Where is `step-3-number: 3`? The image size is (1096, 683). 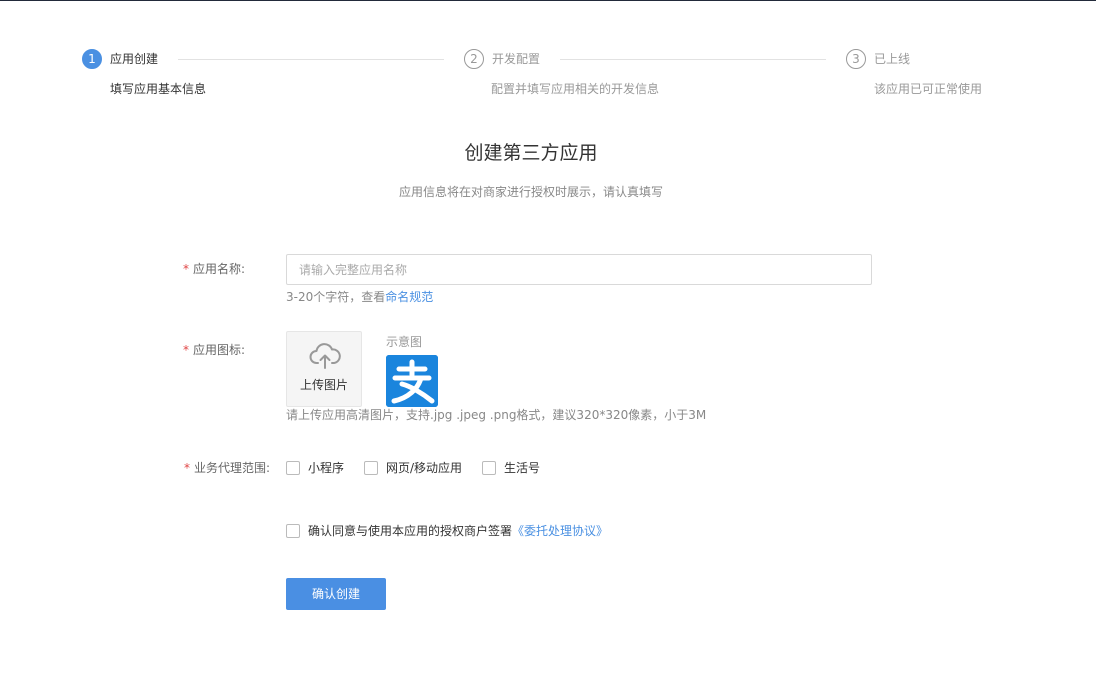
step-3-number: 3 is located at coordinates (856, 59).